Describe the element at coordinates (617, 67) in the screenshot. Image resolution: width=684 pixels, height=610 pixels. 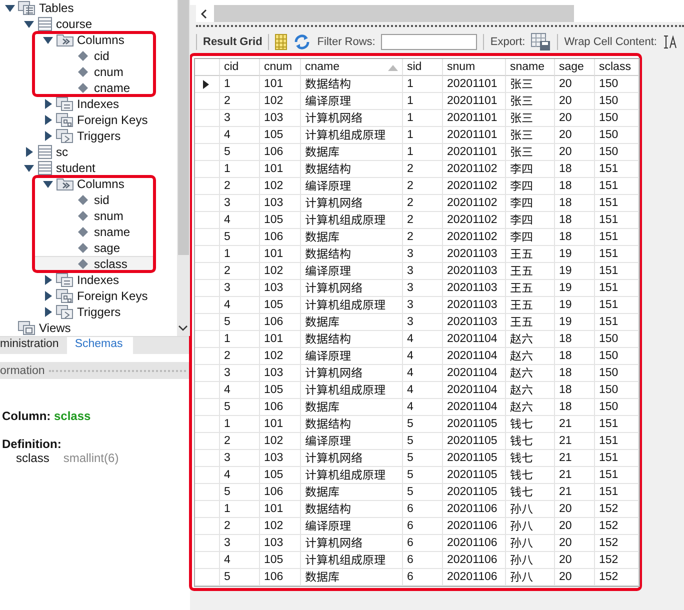
I see `column-header: sclass` at that location.